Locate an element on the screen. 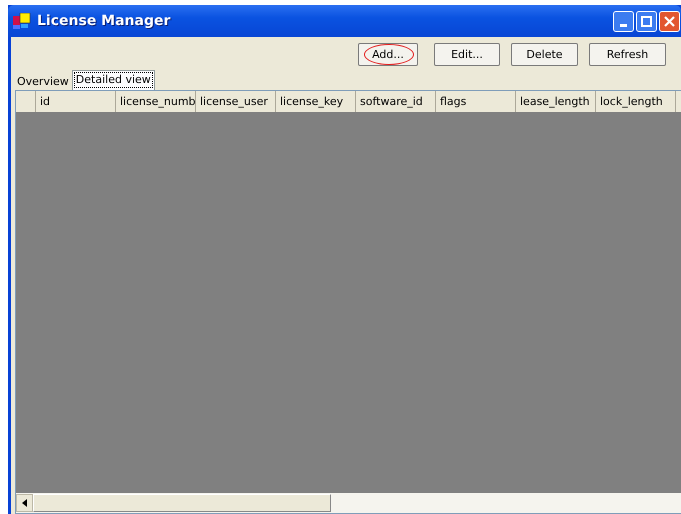 Image resolution: width=681 pixels, height=514 pixels. left-arrow-icon is located at coordinates (24, 503).